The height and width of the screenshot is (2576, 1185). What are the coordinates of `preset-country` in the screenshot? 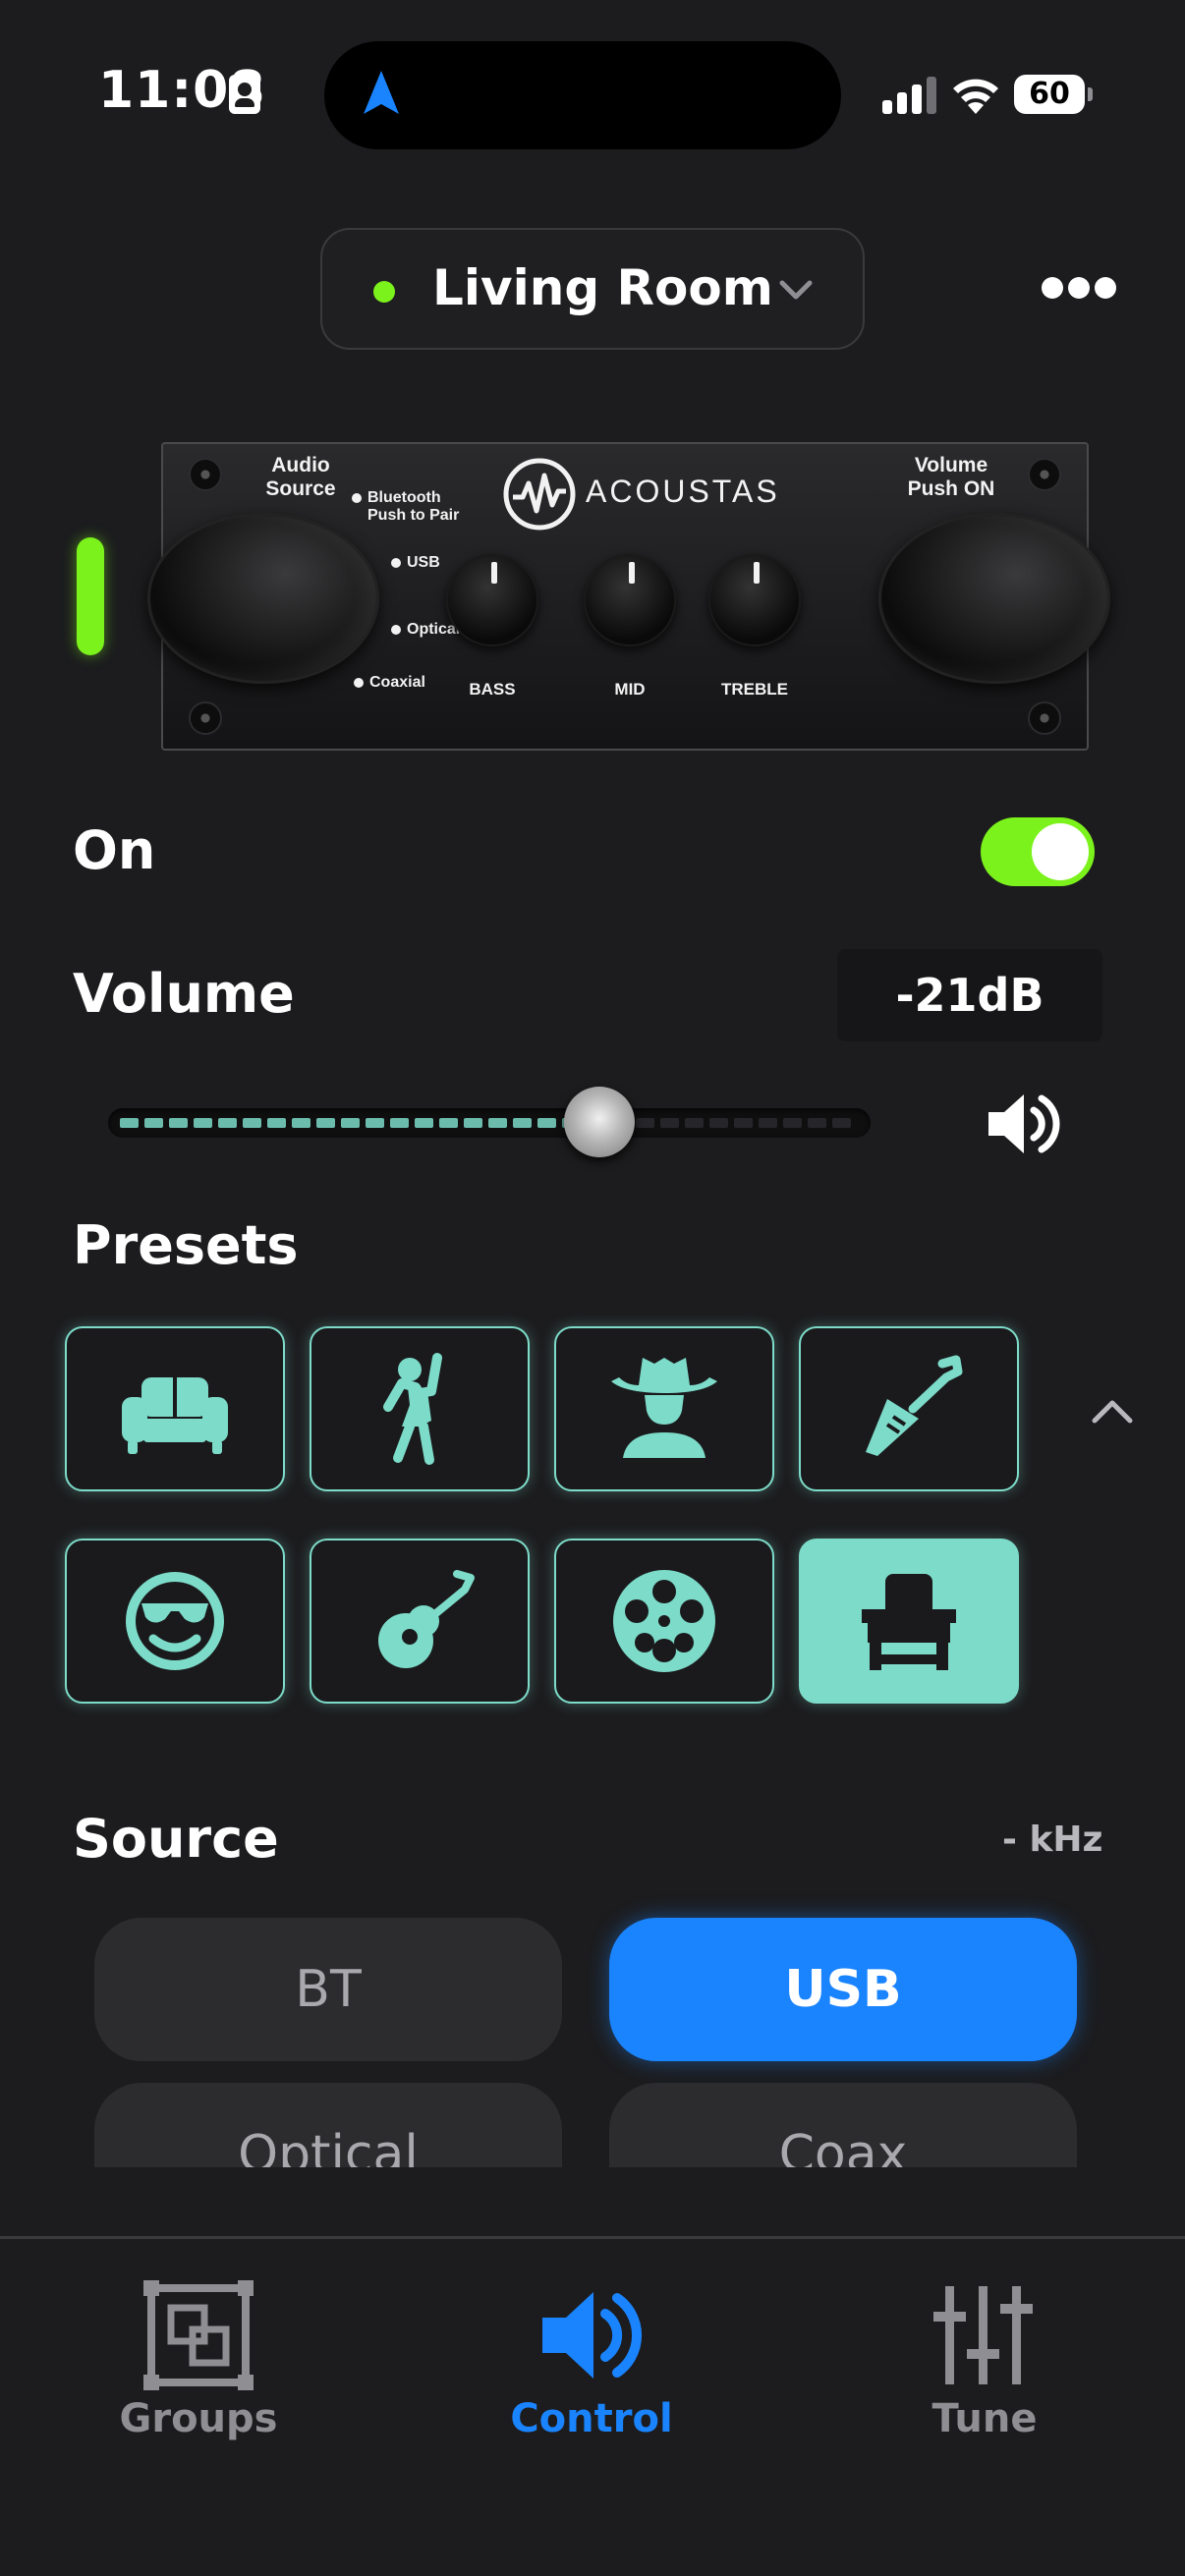 It's located at (664, 1408).